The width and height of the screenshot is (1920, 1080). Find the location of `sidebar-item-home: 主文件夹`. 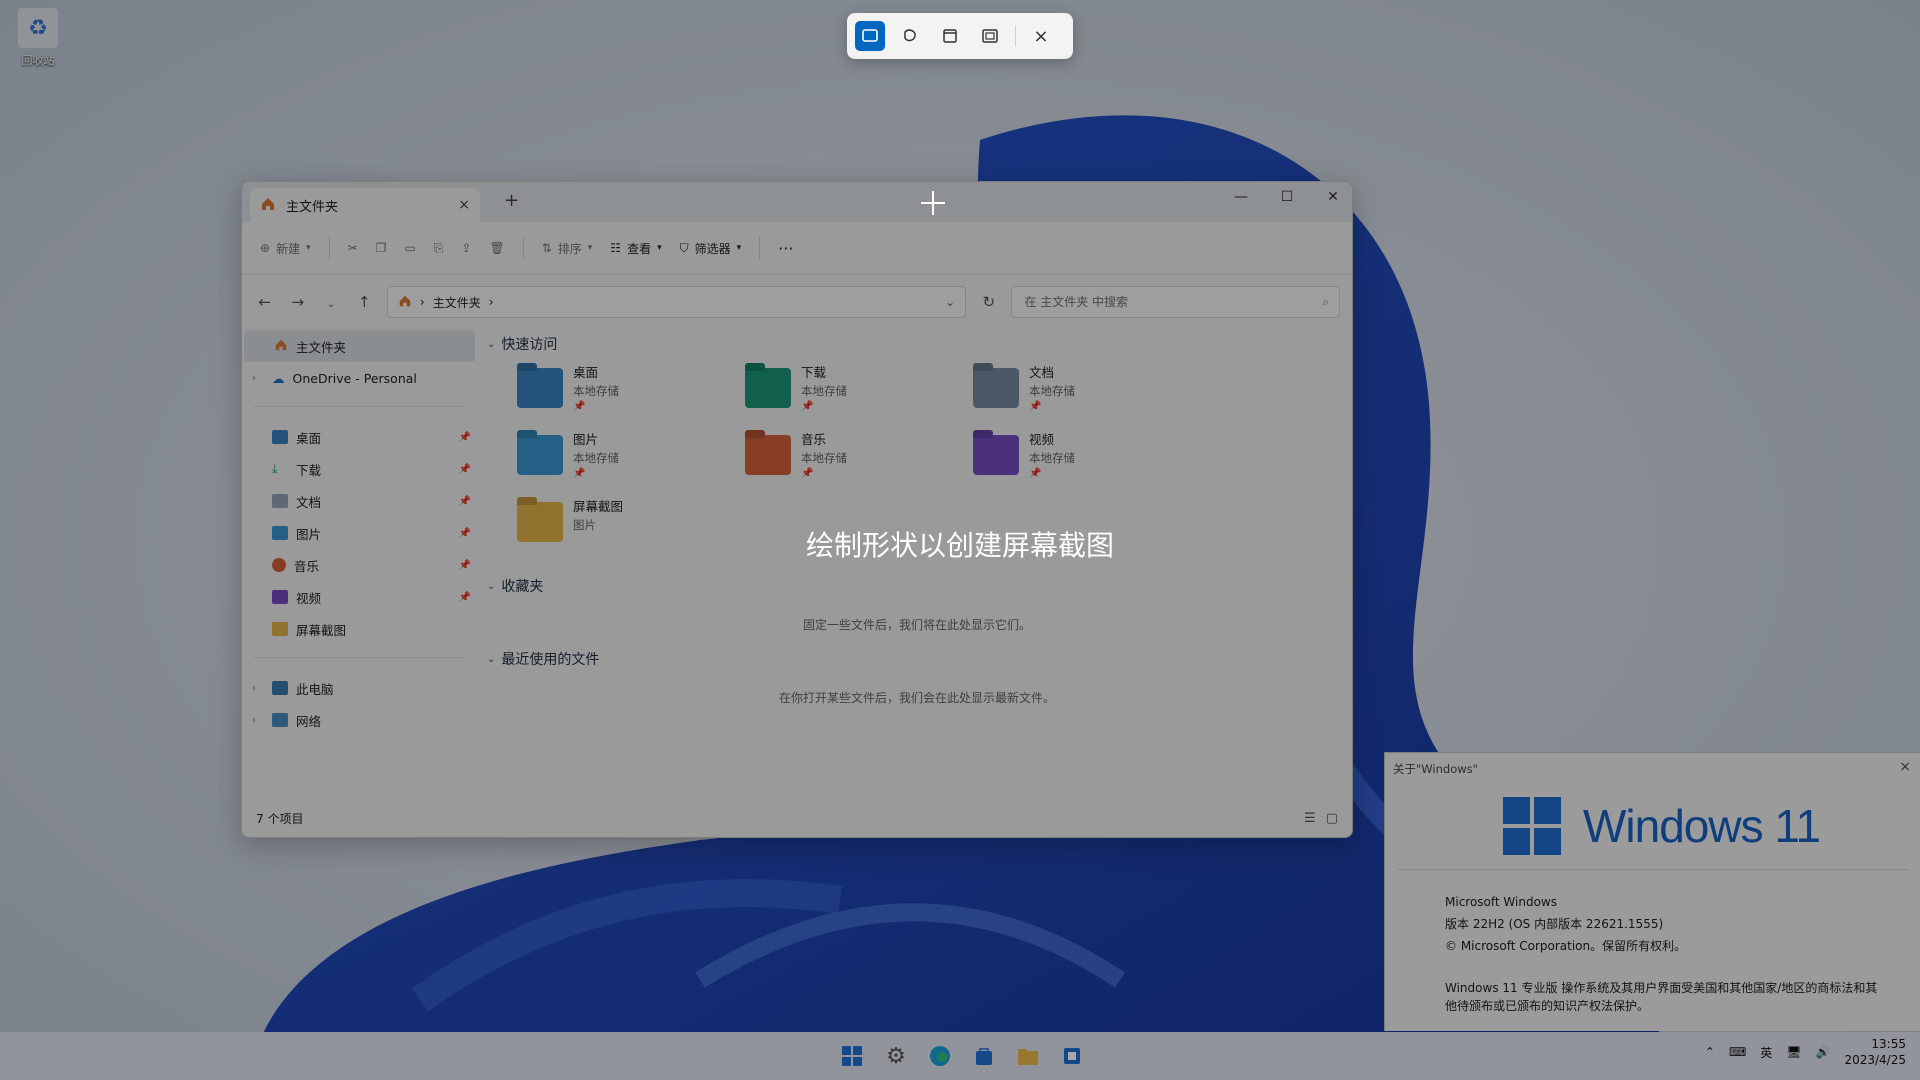

sidebar-item-home: 主文件夹 is located at coordinates (359, 346).